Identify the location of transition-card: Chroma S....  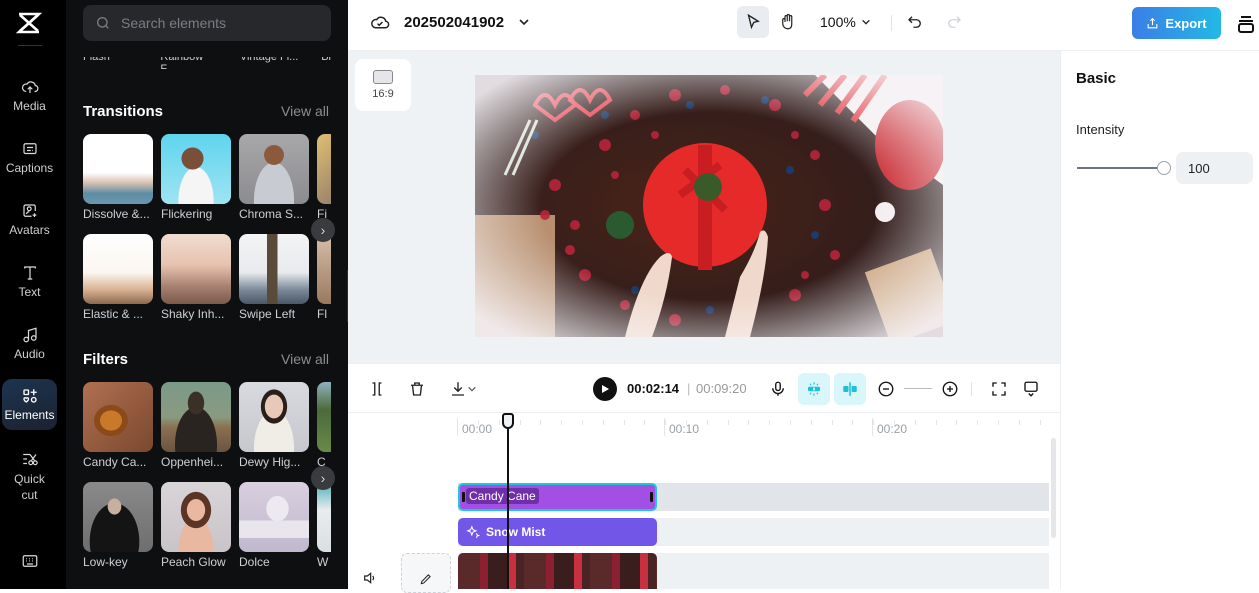
(274, 177).